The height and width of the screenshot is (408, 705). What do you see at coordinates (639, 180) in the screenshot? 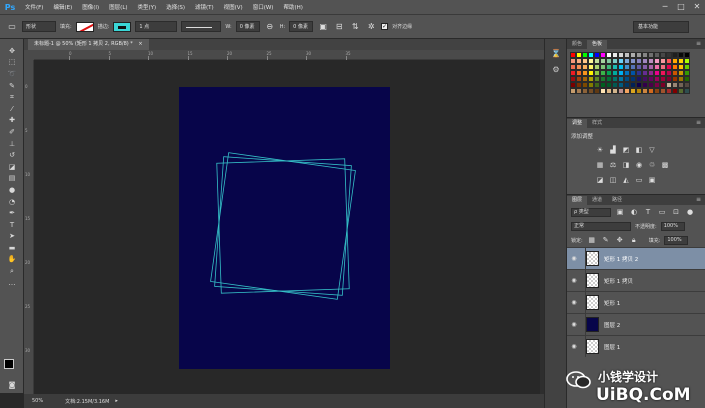
I see `gradient-map-icon: ▭` at bounding box center [639, 180].